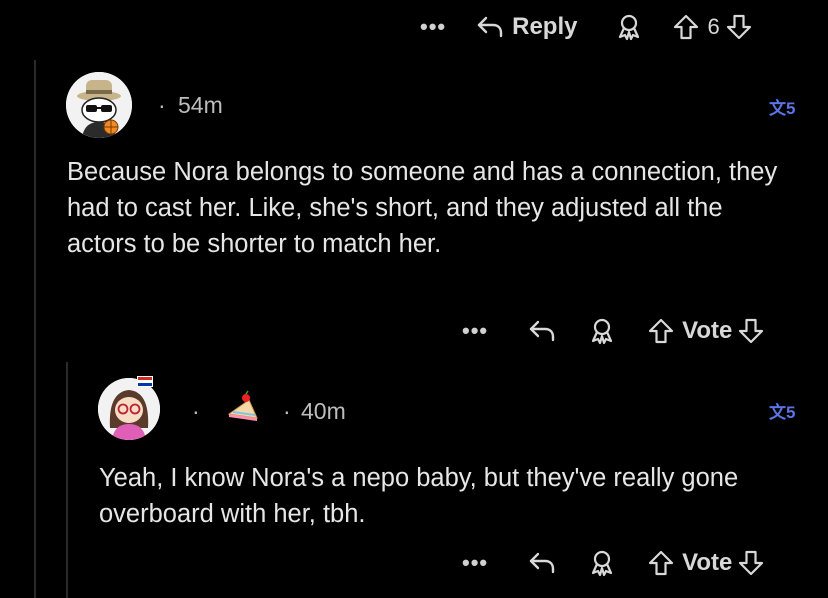  I want to click on thread-line-outer, so click(35, 329).